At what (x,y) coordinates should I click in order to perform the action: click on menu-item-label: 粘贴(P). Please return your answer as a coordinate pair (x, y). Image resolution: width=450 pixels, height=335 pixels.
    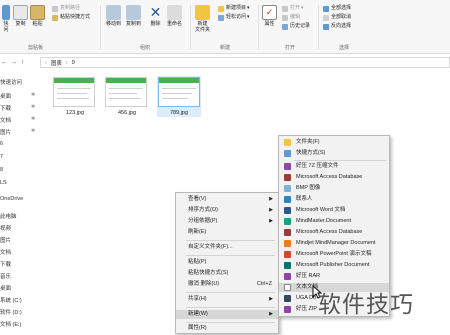
    Looking at the image, I should click on (197, 262).